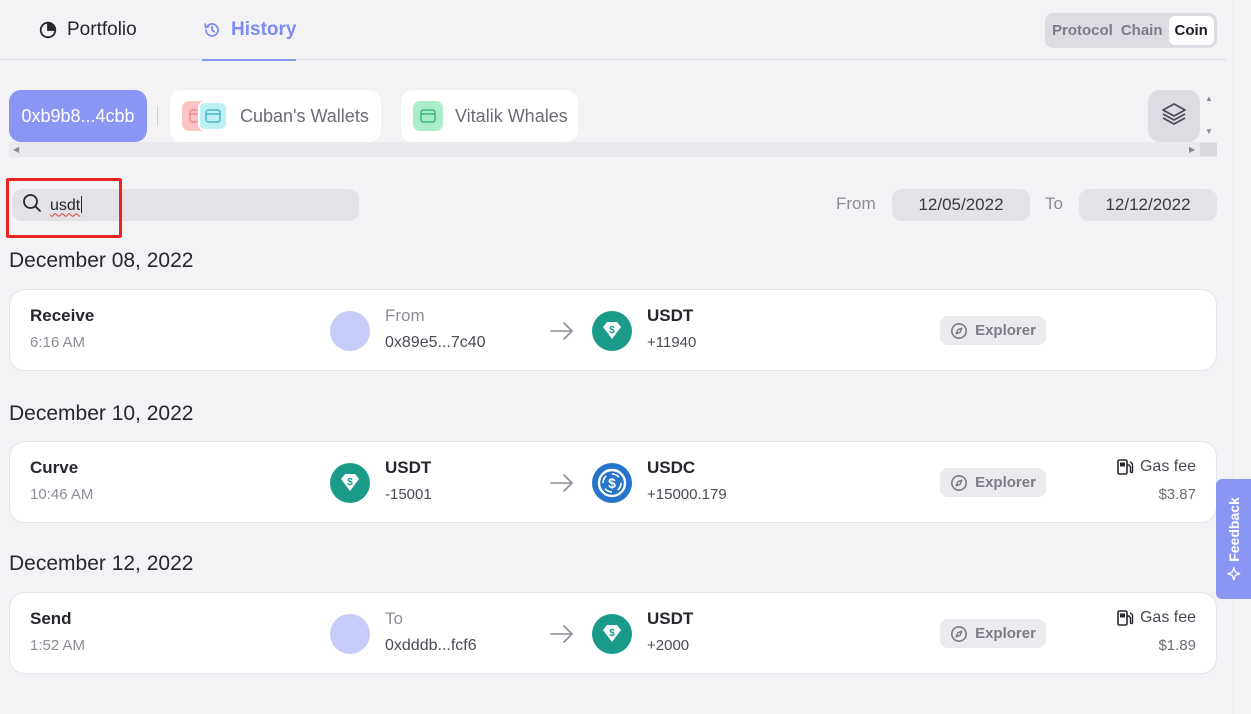  What do you see at coordinates (48, 30) in the screenshot?
I see `pie-chart-icon` at bounding box center [48, 30].